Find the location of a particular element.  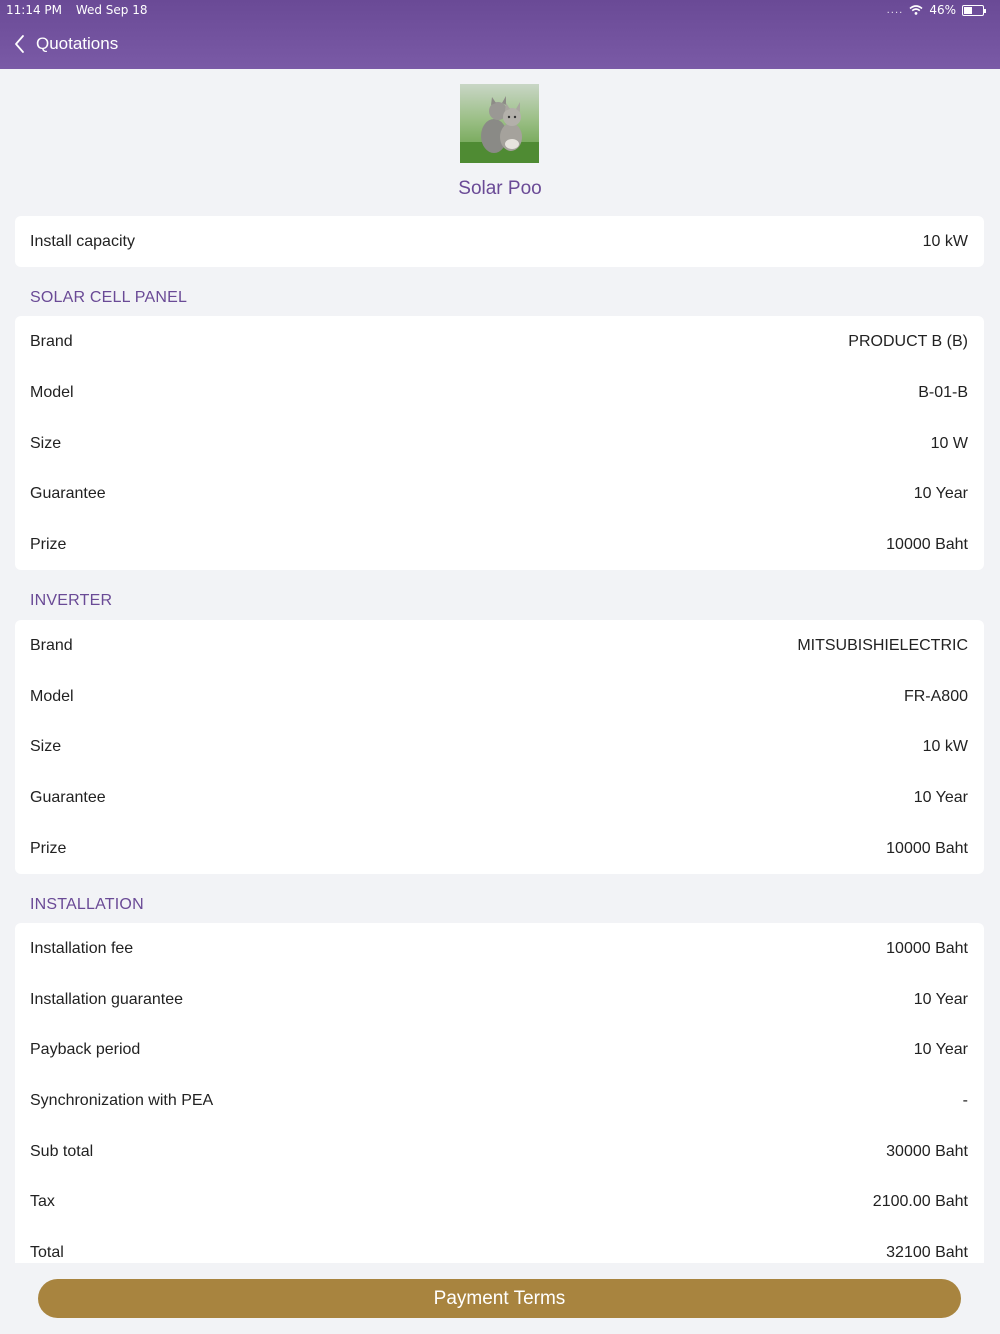

list-item: Brand MITSUBISHIELECTRIC is located at coordinates (499, 645).